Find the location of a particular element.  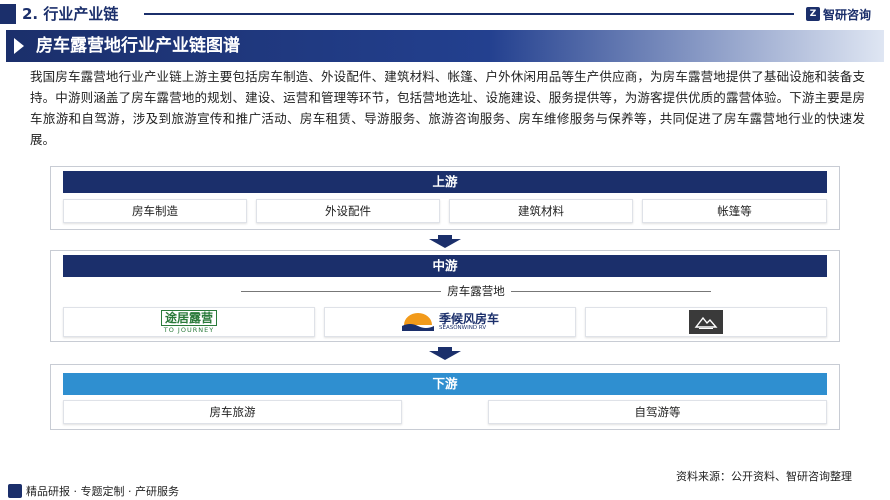

top-bar: 2. 行业产业链 Z 智研咨询 is located at coordinates (445, 14).